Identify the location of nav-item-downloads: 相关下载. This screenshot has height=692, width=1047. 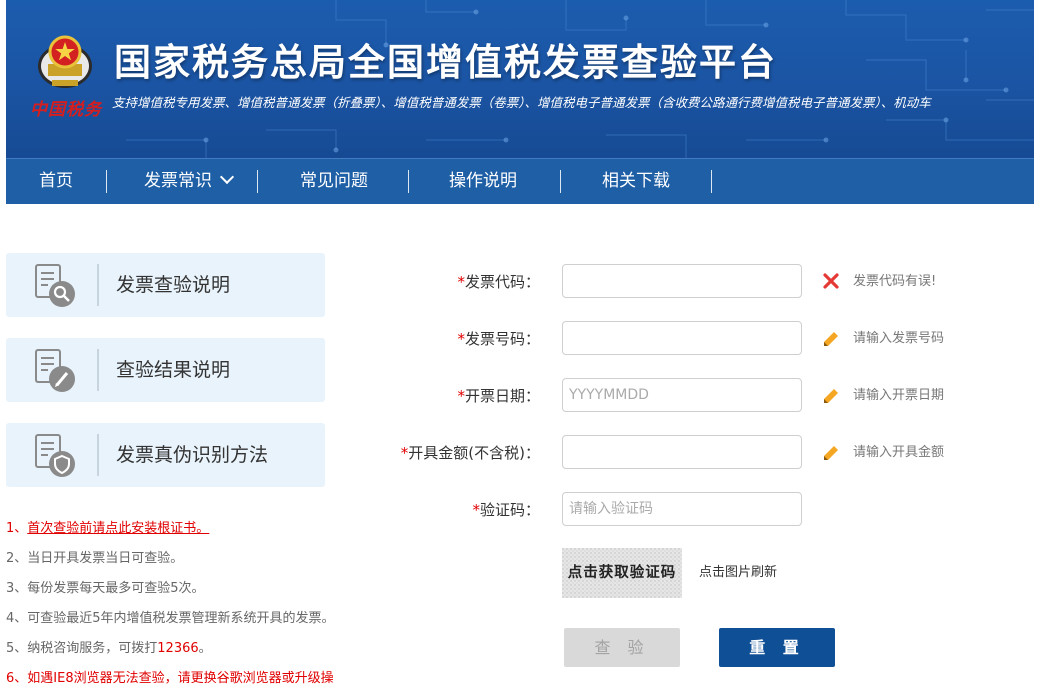
(636, 181).